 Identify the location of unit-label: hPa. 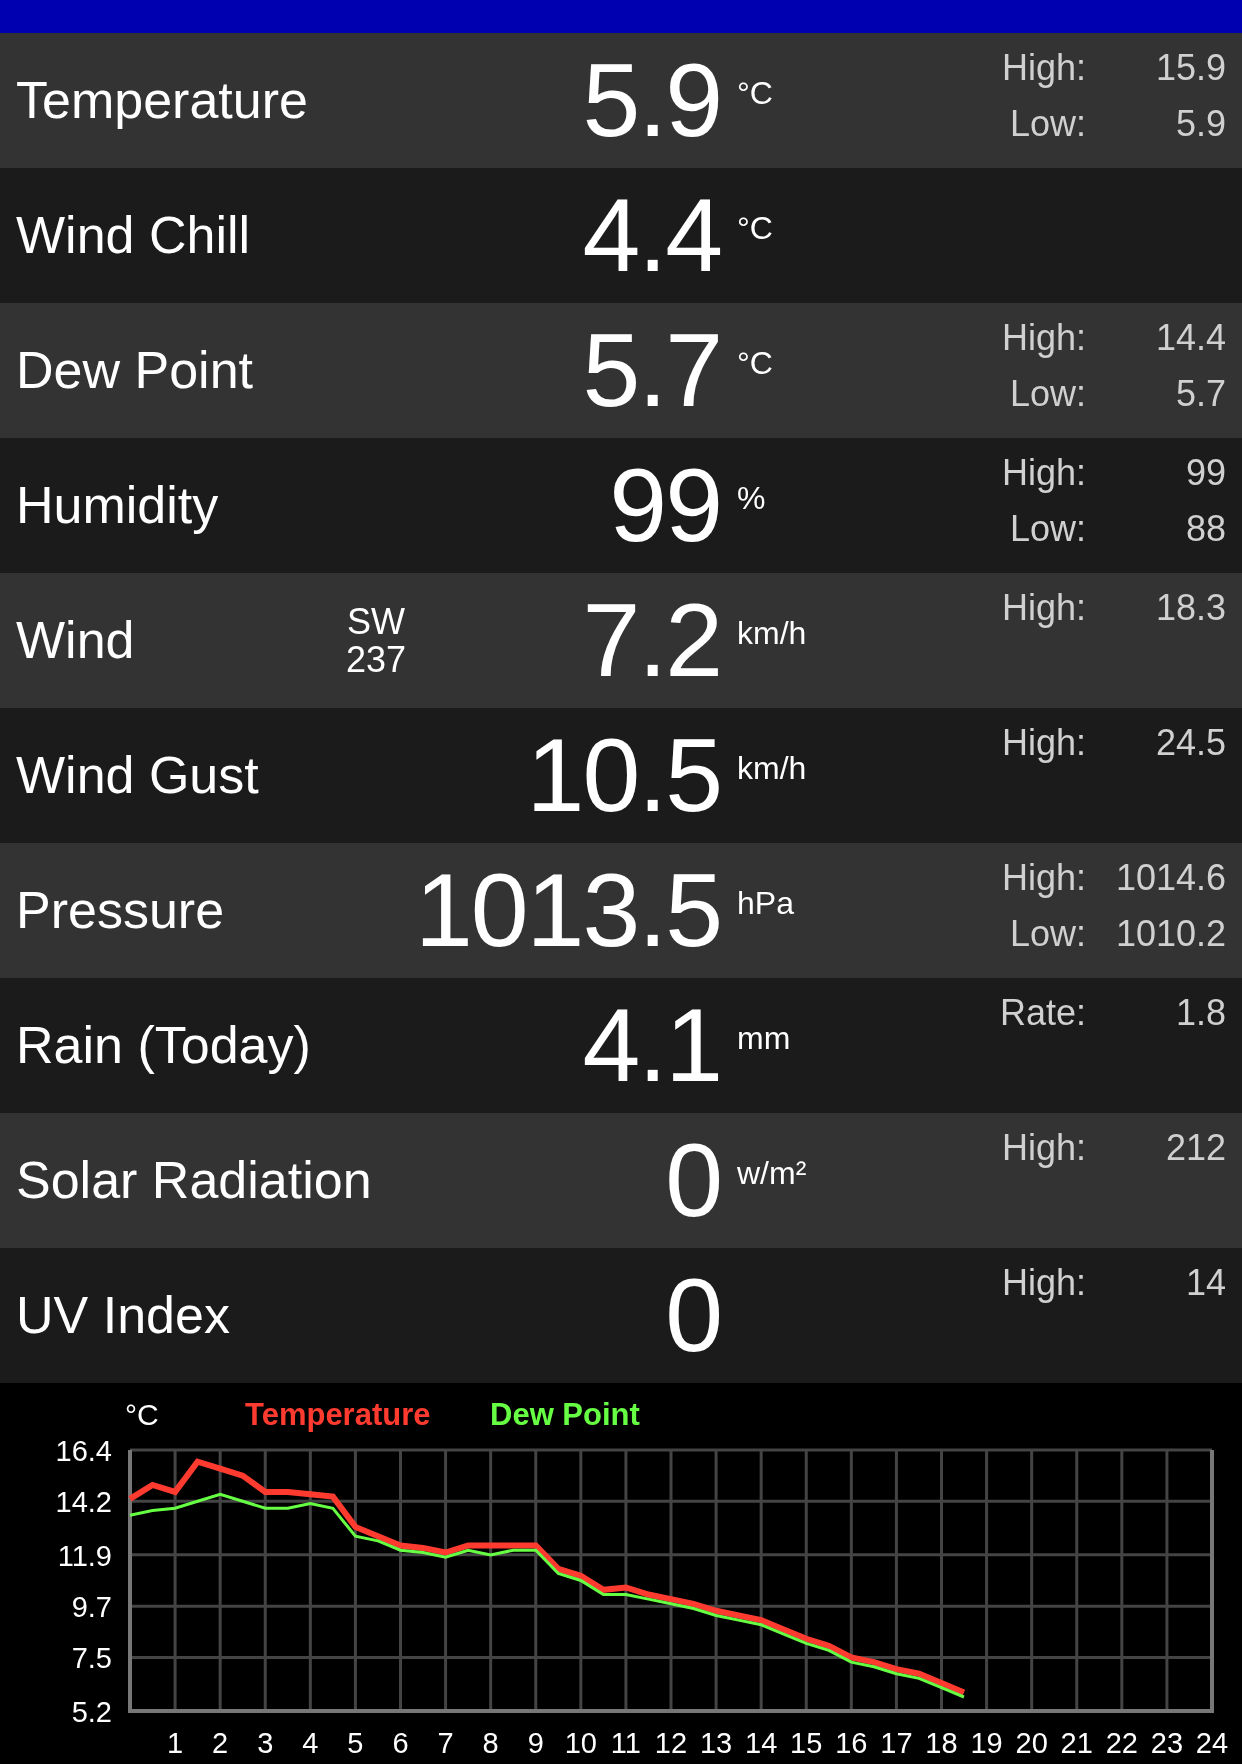
(765, 903).